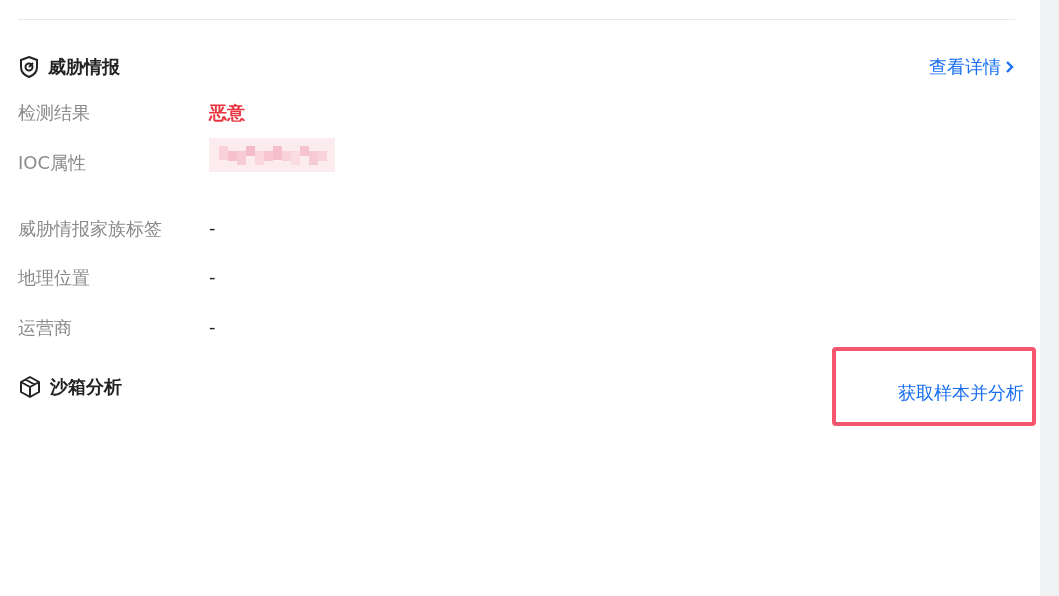 This screenshot has width=1059, height=596. I want to click on field-label: 运营商, so click(45, 327).